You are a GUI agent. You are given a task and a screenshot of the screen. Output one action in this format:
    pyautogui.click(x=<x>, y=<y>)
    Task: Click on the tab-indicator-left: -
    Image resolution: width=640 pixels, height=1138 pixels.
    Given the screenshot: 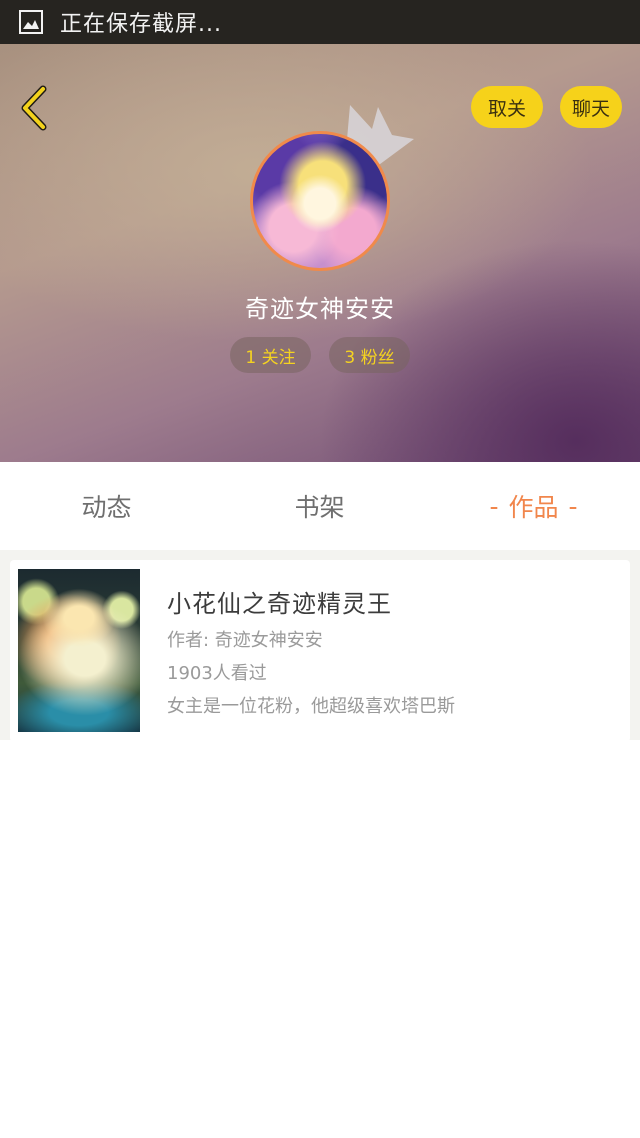 What is the action you would take?
    pyautogui.click(x=494, y=506)
    